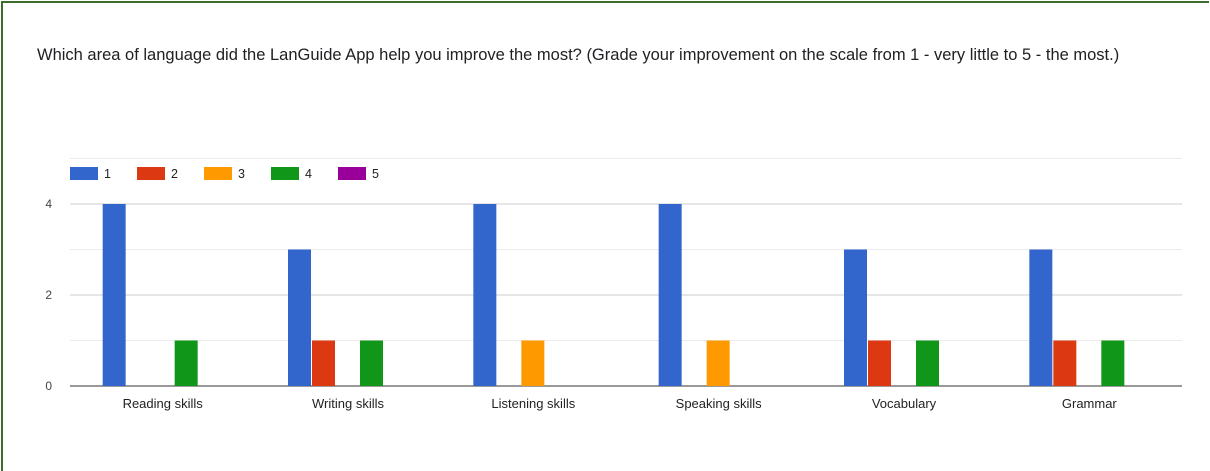 This screenshot has width=1210, height=471. I want to click on x-category-label: Grammar, so click(1090, 403).